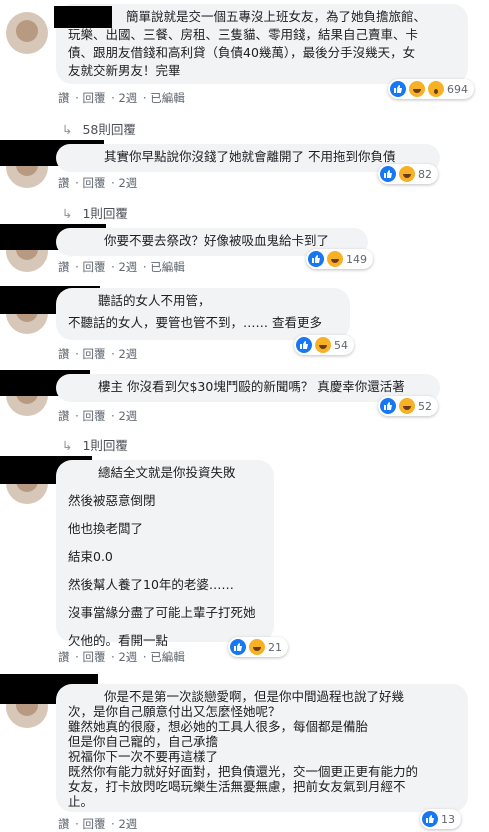 The width and height of the screenshot is (489, 832). What do you see at coordinates (242, 52) in the screenshot?
I see `comment-line: 債、跟朋友借錢和高利貸（負債40幾萬），最後分手沒幾天，女` at bounding box center [242, 52].